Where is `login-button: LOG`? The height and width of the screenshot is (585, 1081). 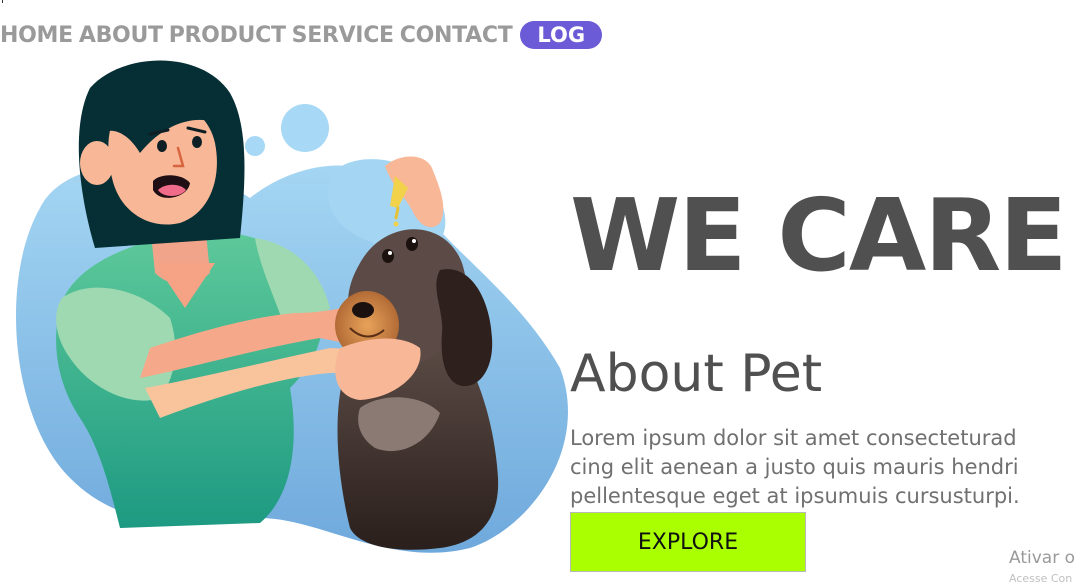 login-button: LOG is located at coordinates (561, 35).